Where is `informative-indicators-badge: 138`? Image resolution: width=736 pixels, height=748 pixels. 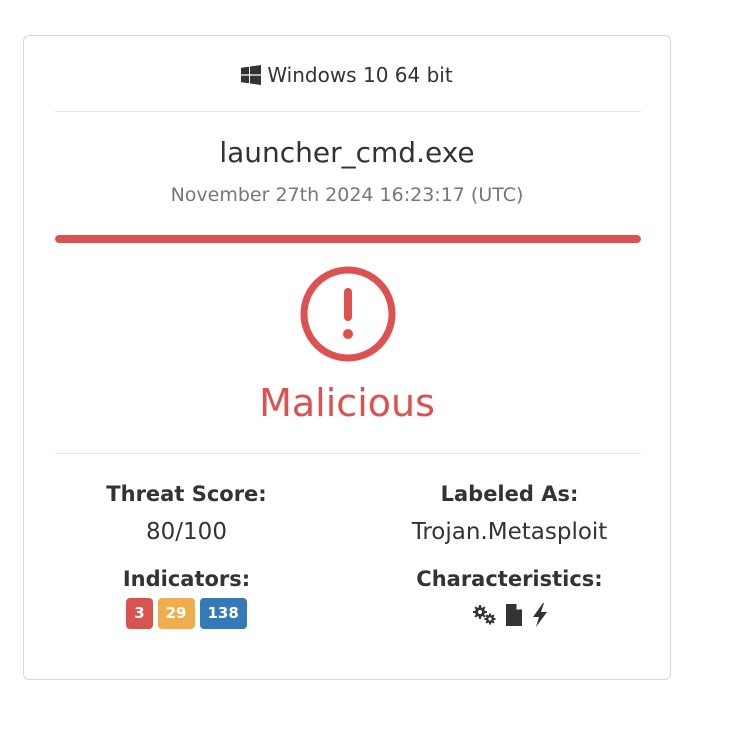
informative-indicators-badge: 138 is located at coordinates (223, 613).